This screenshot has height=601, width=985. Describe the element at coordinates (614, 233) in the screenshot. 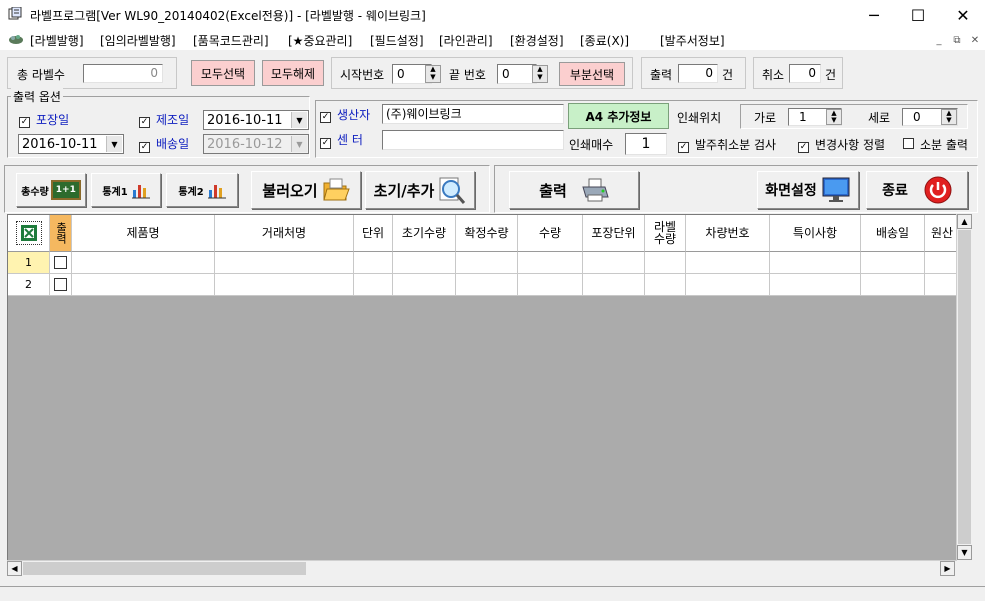

I see `col-header-pack-unit: 포장단위` at that location.